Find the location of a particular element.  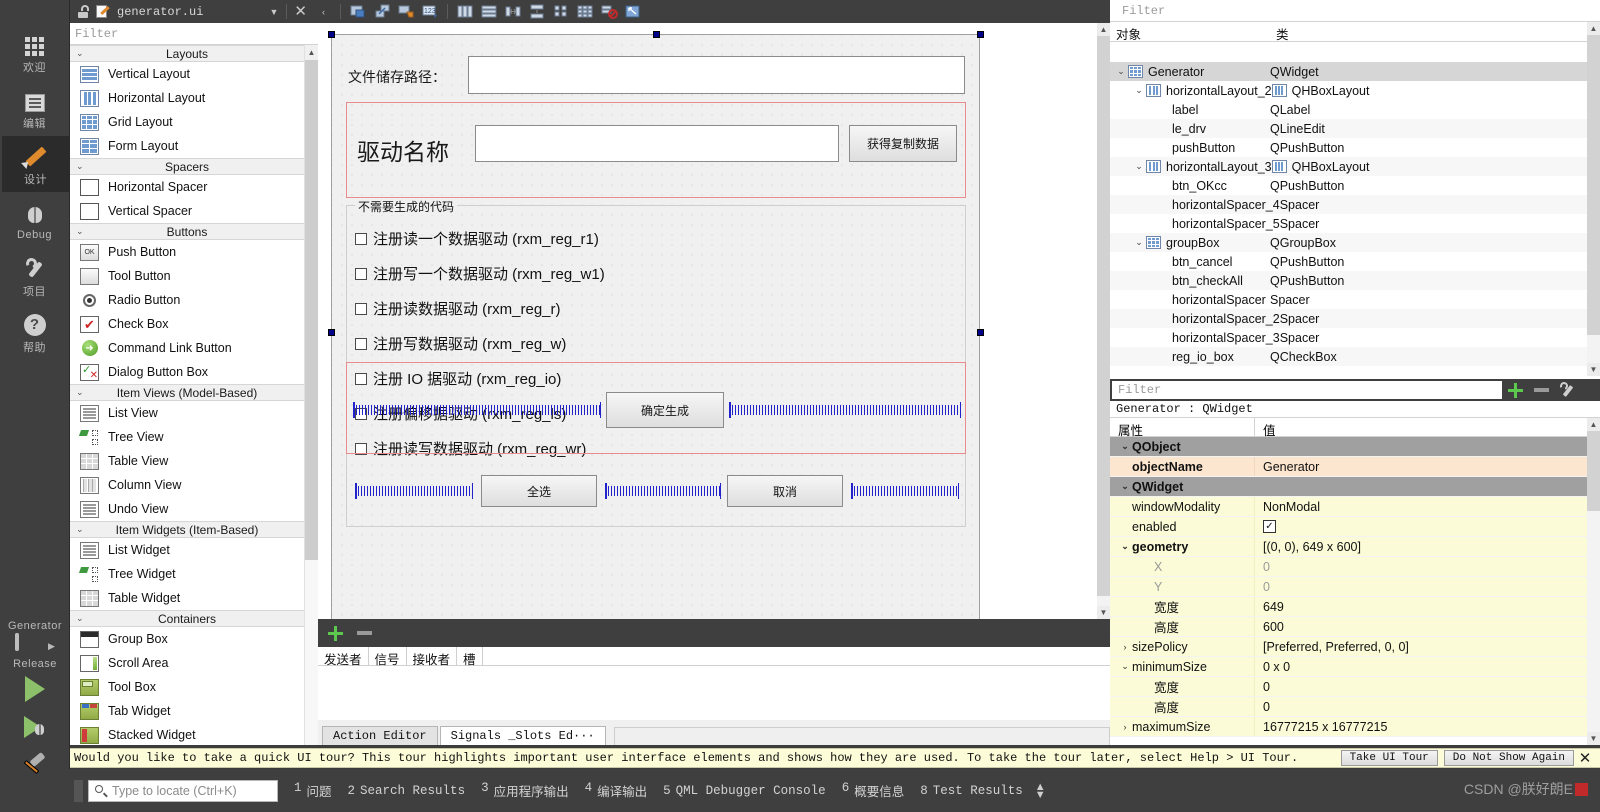

widget-box-filter: Filter is located at coordinates (194, 34).